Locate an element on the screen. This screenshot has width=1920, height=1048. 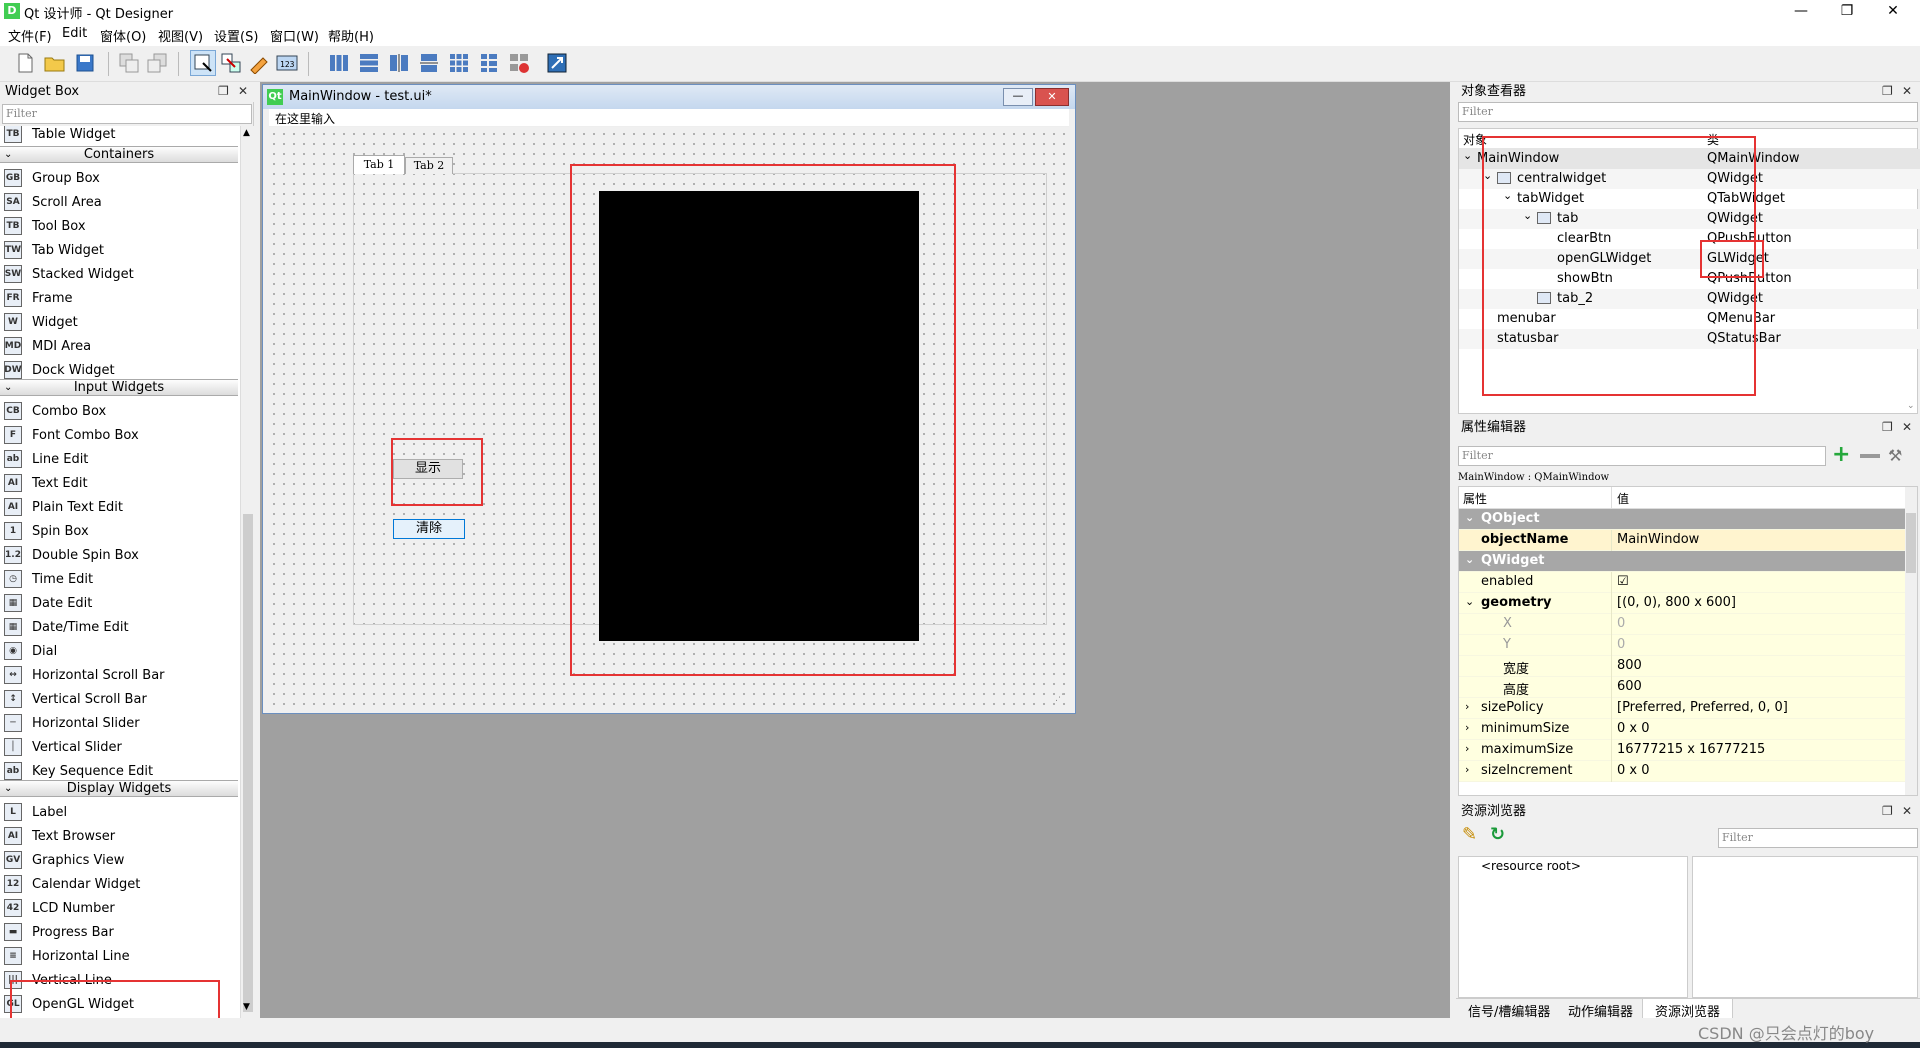
clear-button: 清除 is located at coordinates (429, 529).